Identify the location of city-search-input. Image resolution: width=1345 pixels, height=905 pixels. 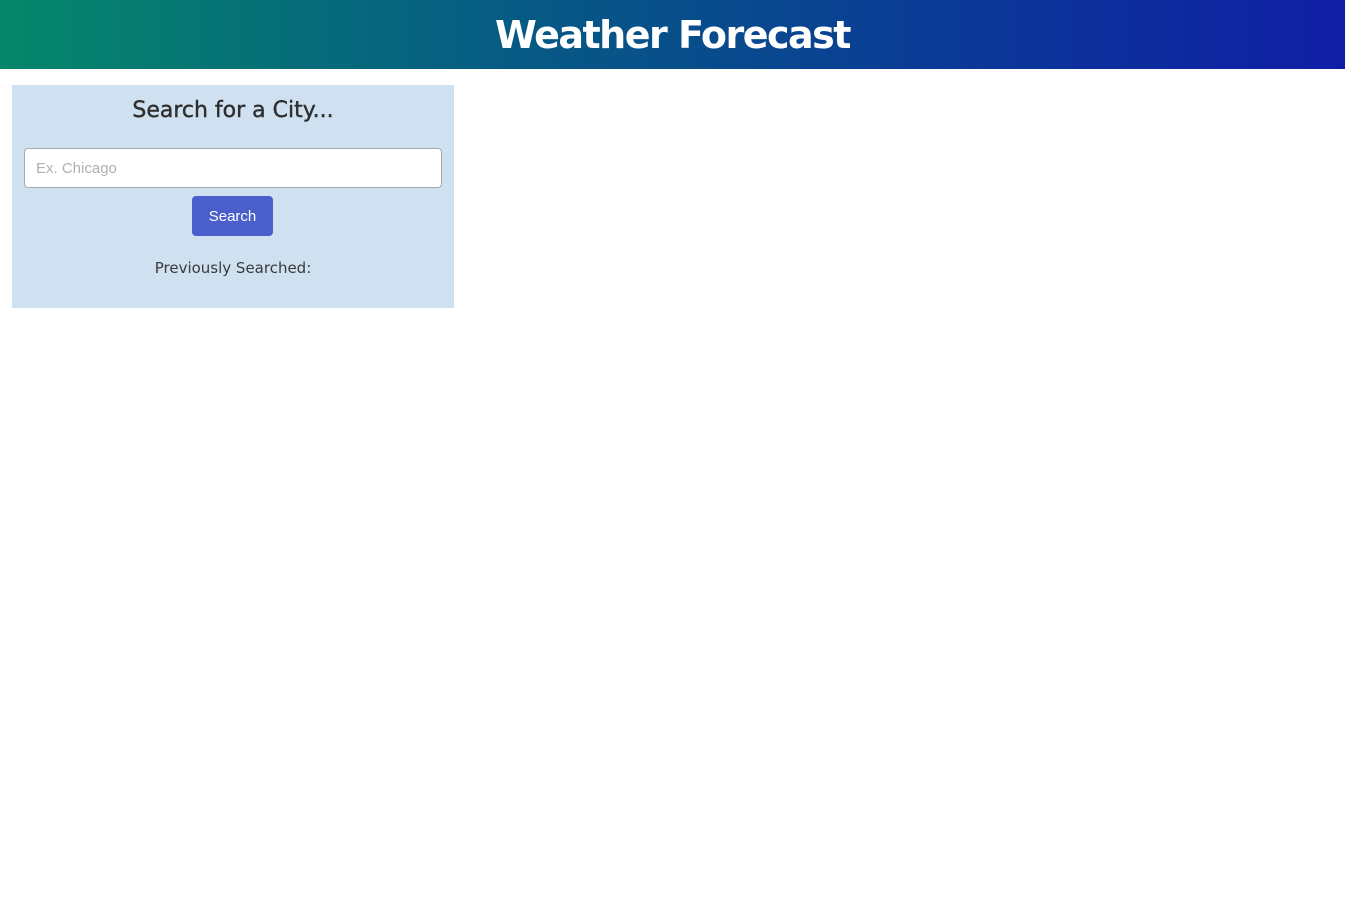
(233, 168).